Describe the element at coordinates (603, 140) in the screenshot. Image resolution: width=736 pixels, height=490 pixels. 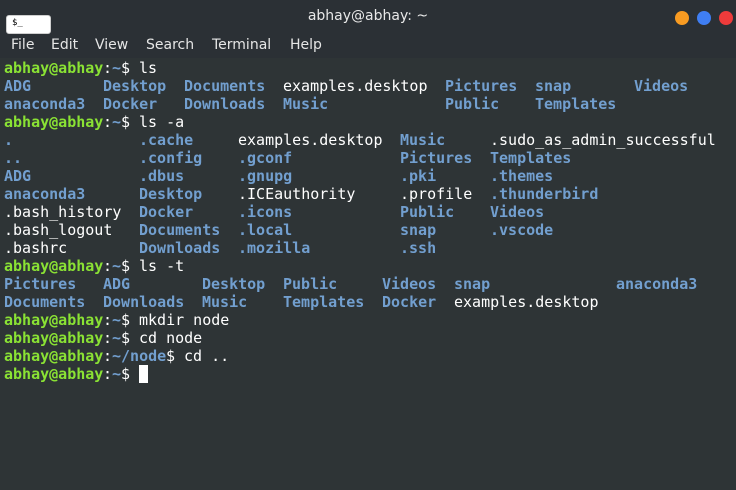
I see `file-entry: .sudo_as_admin_successful` at that location.